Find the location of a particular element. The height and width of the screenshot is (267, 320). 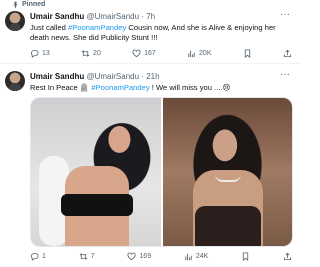

reply-button: 13 is located at coordinates (40, 53).